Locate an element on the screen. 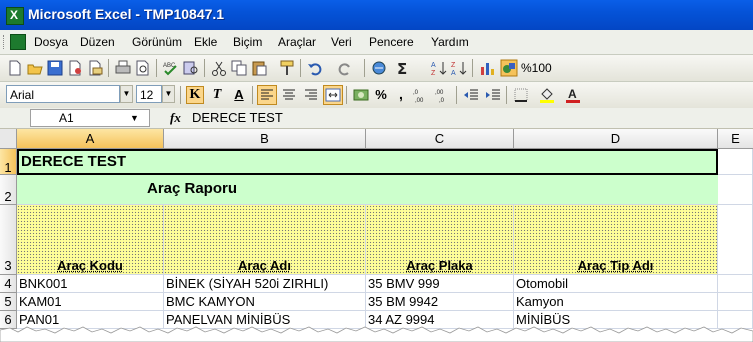  cell-c3-header: Araç Plaka is located at coordinates (440, 240).